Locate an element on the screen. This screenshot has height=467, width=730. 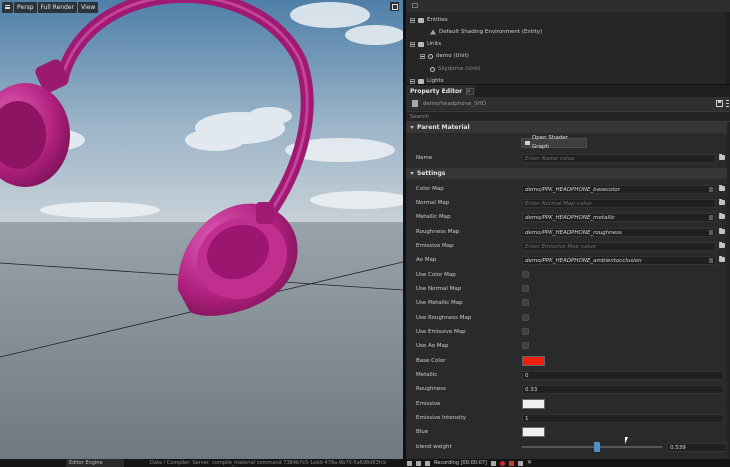
color-map-field: demo/PPK_HEADPHONE_basecolor is located at coordinates (619, 189).